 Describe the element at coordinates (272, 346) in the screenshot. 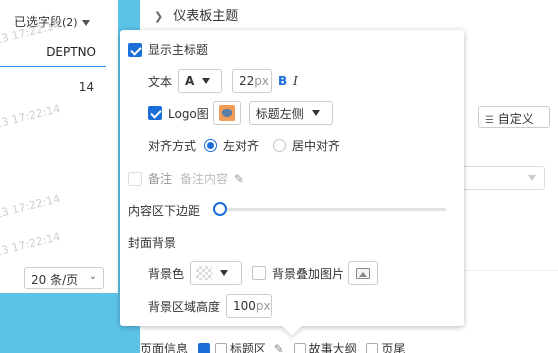

I see `page-info-row: 页面信息 标题区 ✎ 故事大纲 页尾` at that location.